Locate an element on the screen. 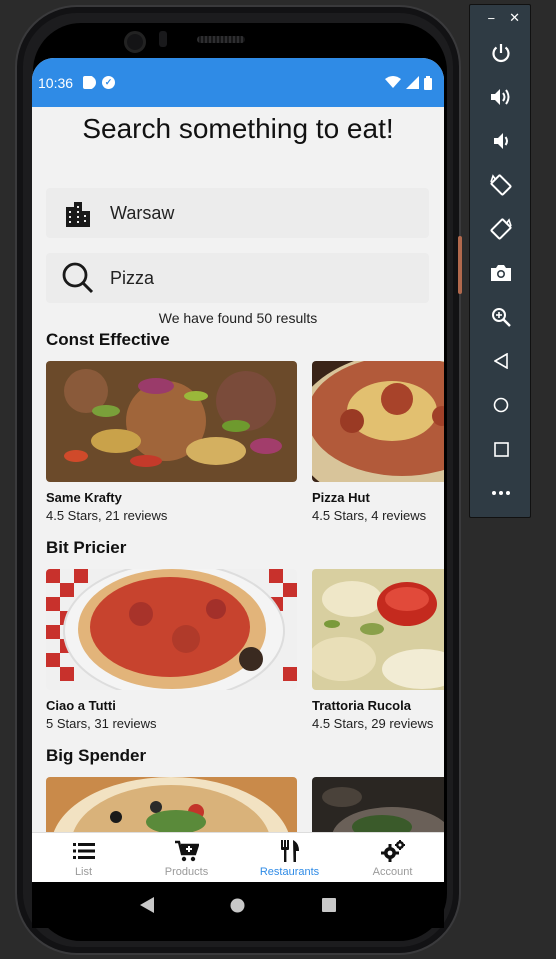  nav-tab-list: List is located at coordinates (83, 857).